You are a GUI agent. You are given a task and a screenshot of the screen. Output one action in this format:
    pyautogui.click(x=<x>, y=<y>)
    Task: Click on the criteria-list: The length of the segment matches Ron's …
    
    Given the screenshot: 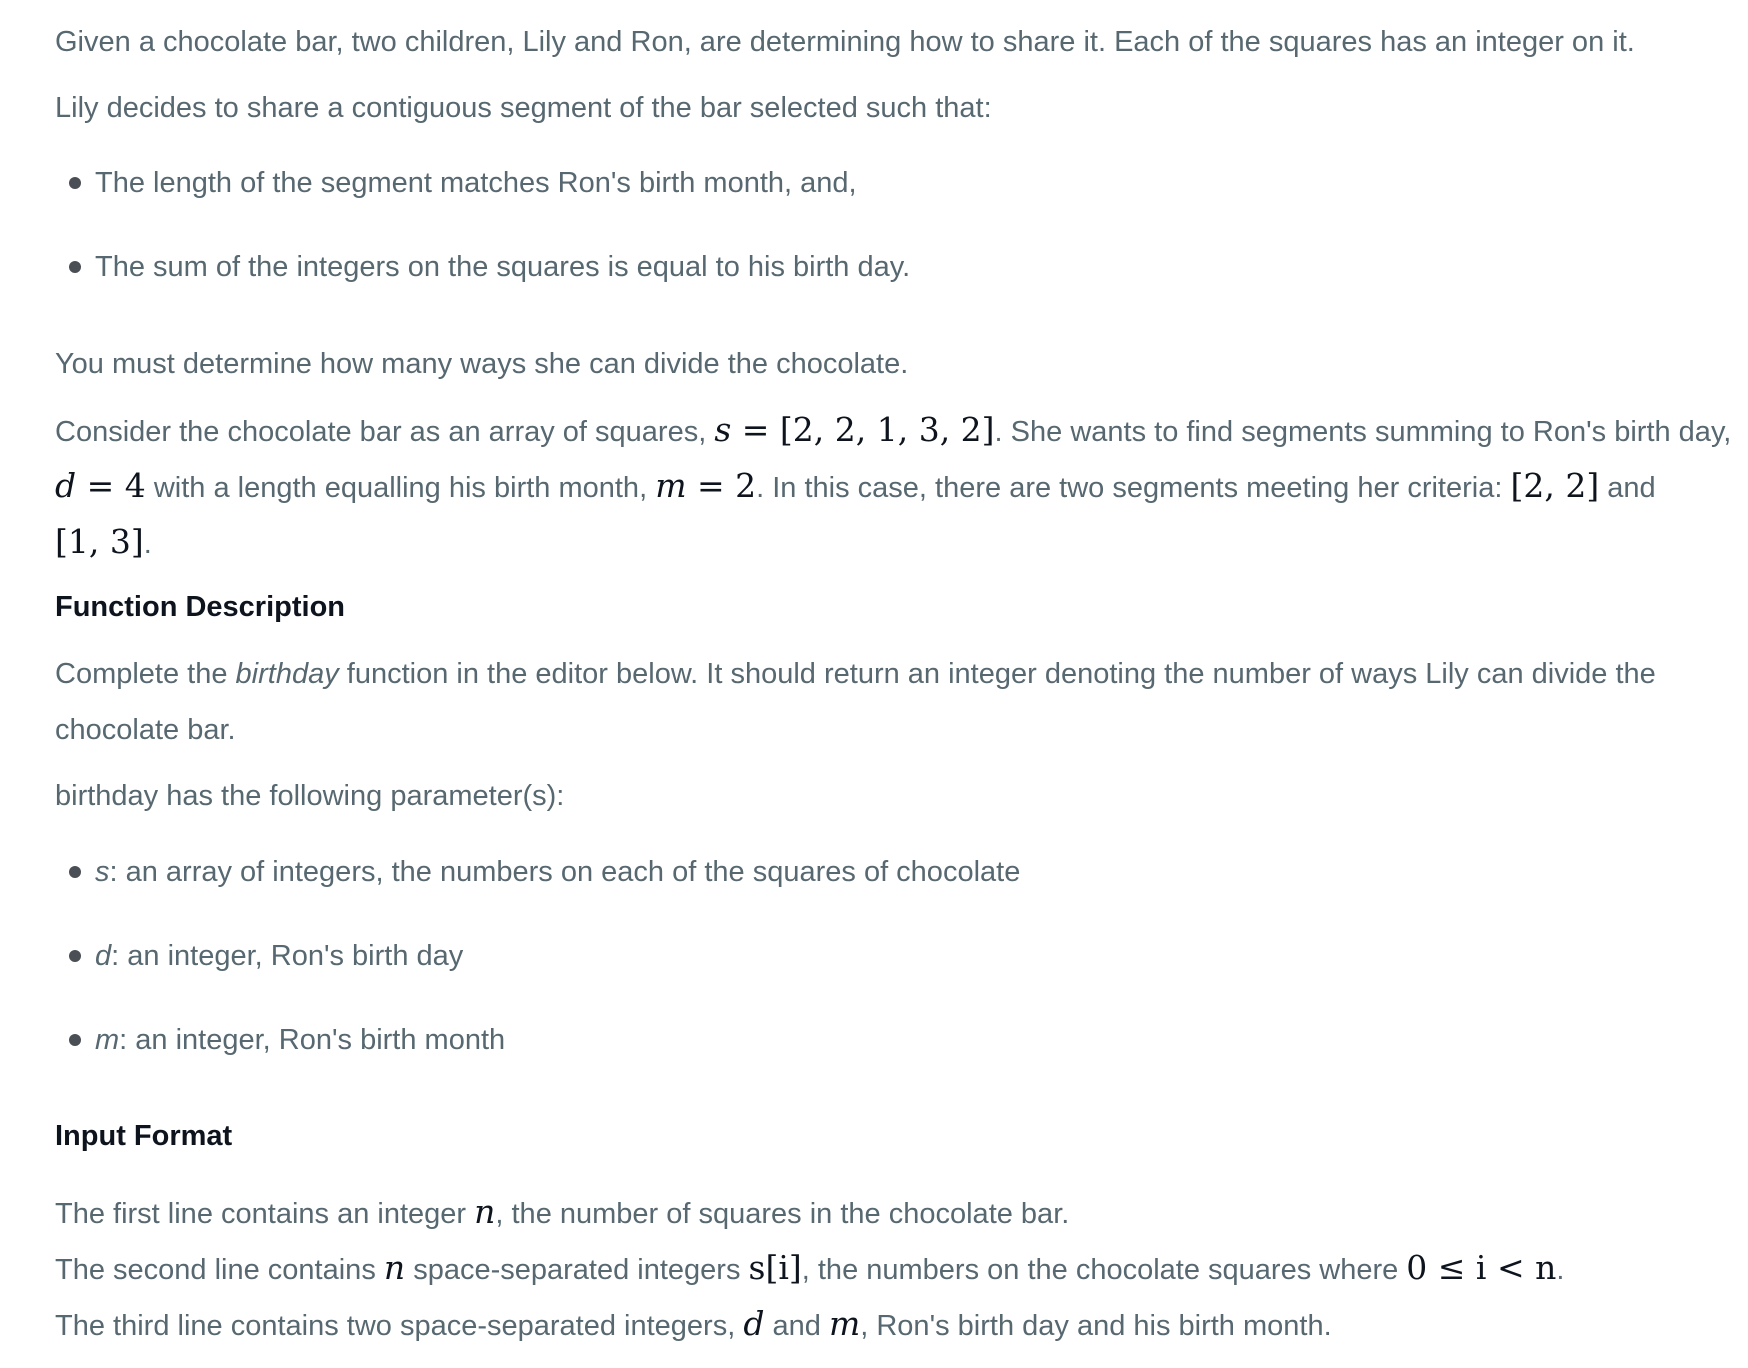 What is the action you would take?
    pyautogui.click(x=855, y=239)
    